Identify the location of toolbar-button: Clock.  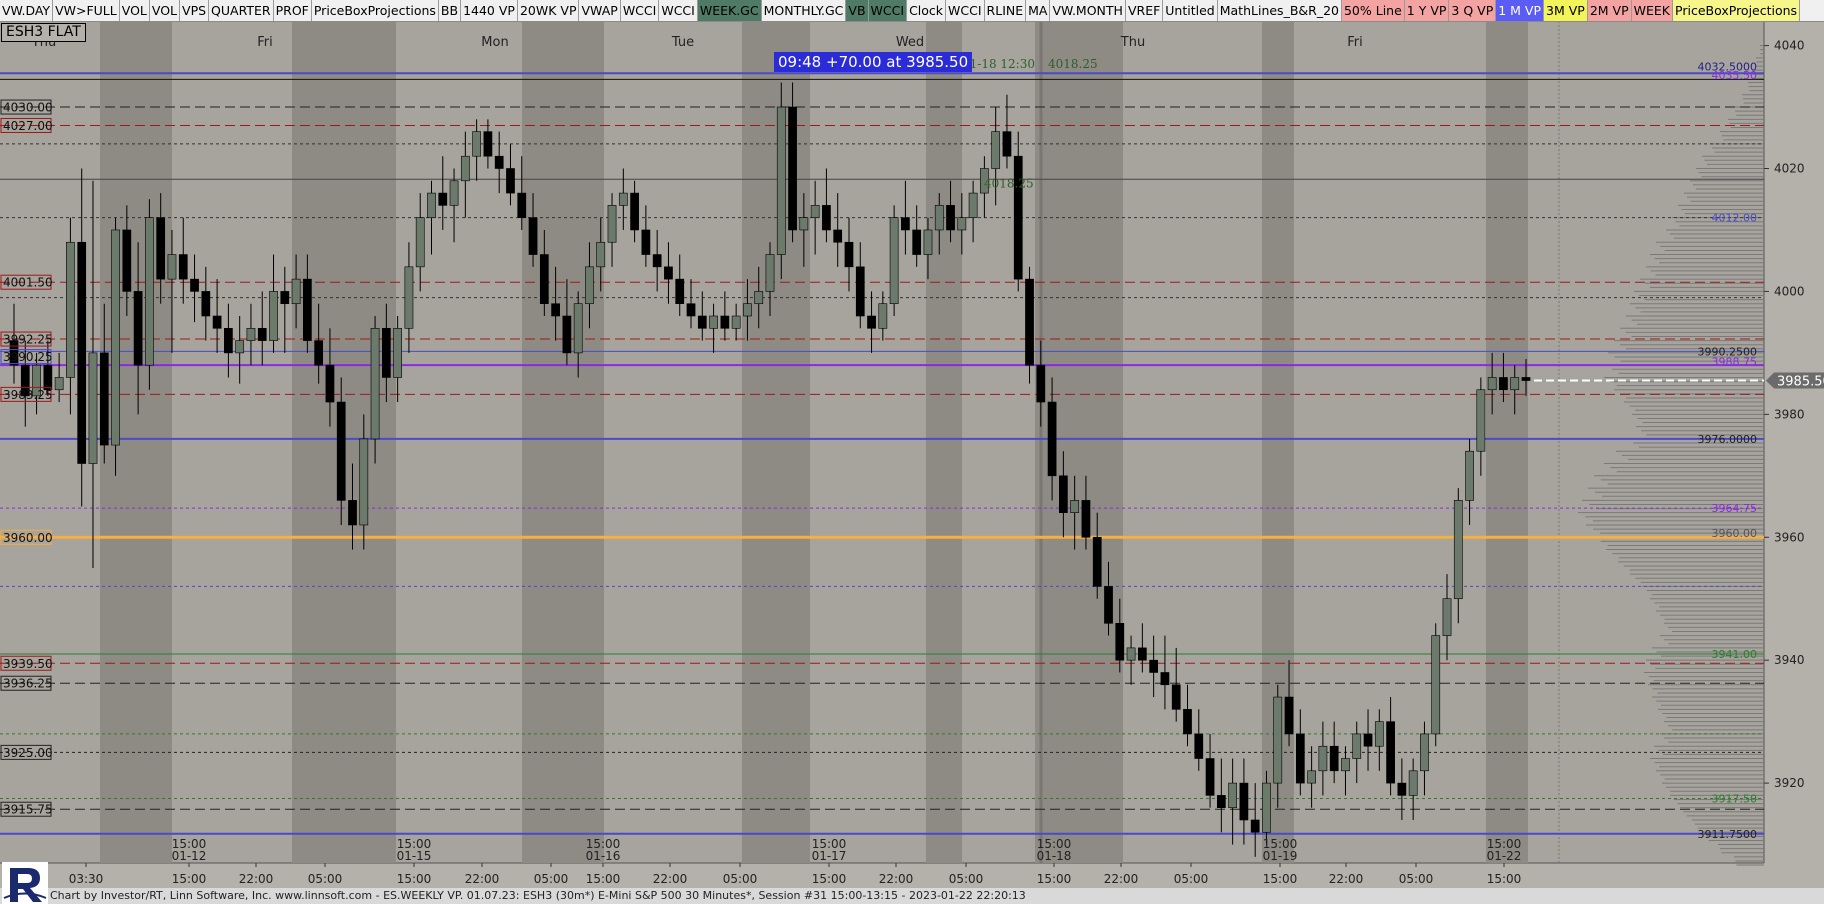
(927, 10).